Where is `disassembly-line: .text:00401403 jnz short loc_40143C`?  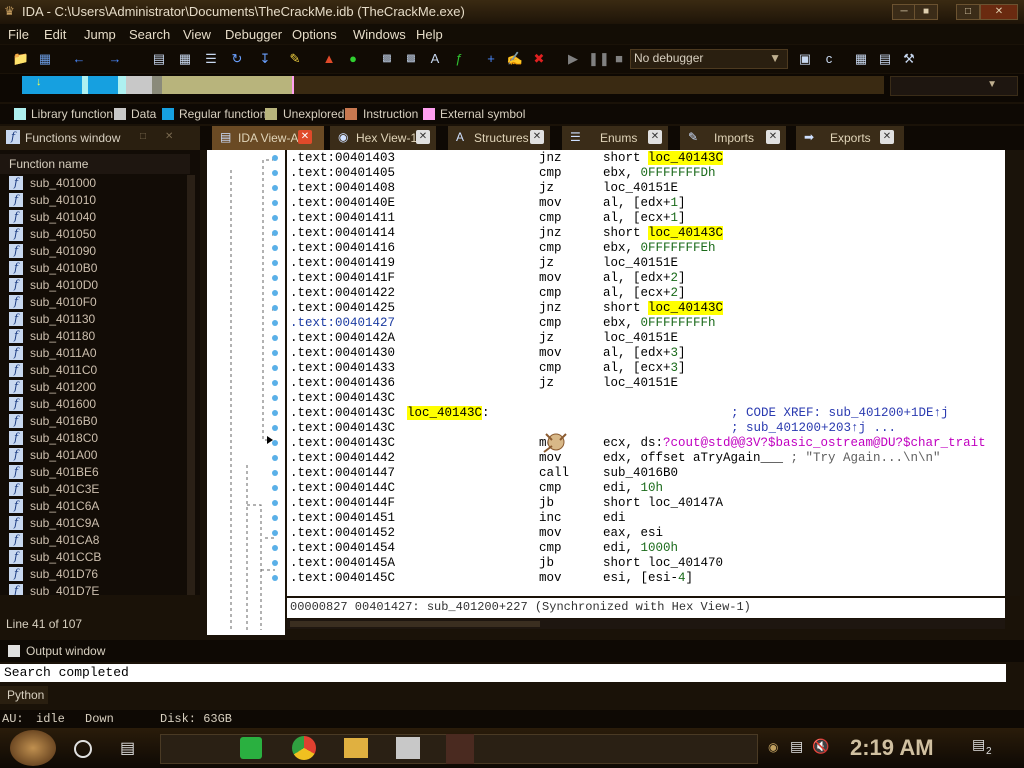
disassembly-line: .text:00401403 jnz short loc_40143C is located at coordinates (507, 158).